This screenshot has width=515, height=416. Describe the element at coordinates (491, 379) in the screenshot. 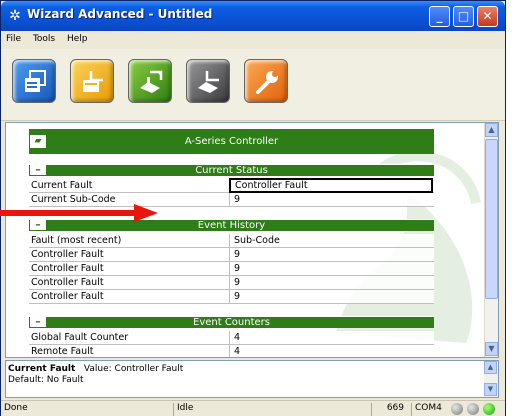

I see `description-scrollbar: ▲ ▼` at that location.